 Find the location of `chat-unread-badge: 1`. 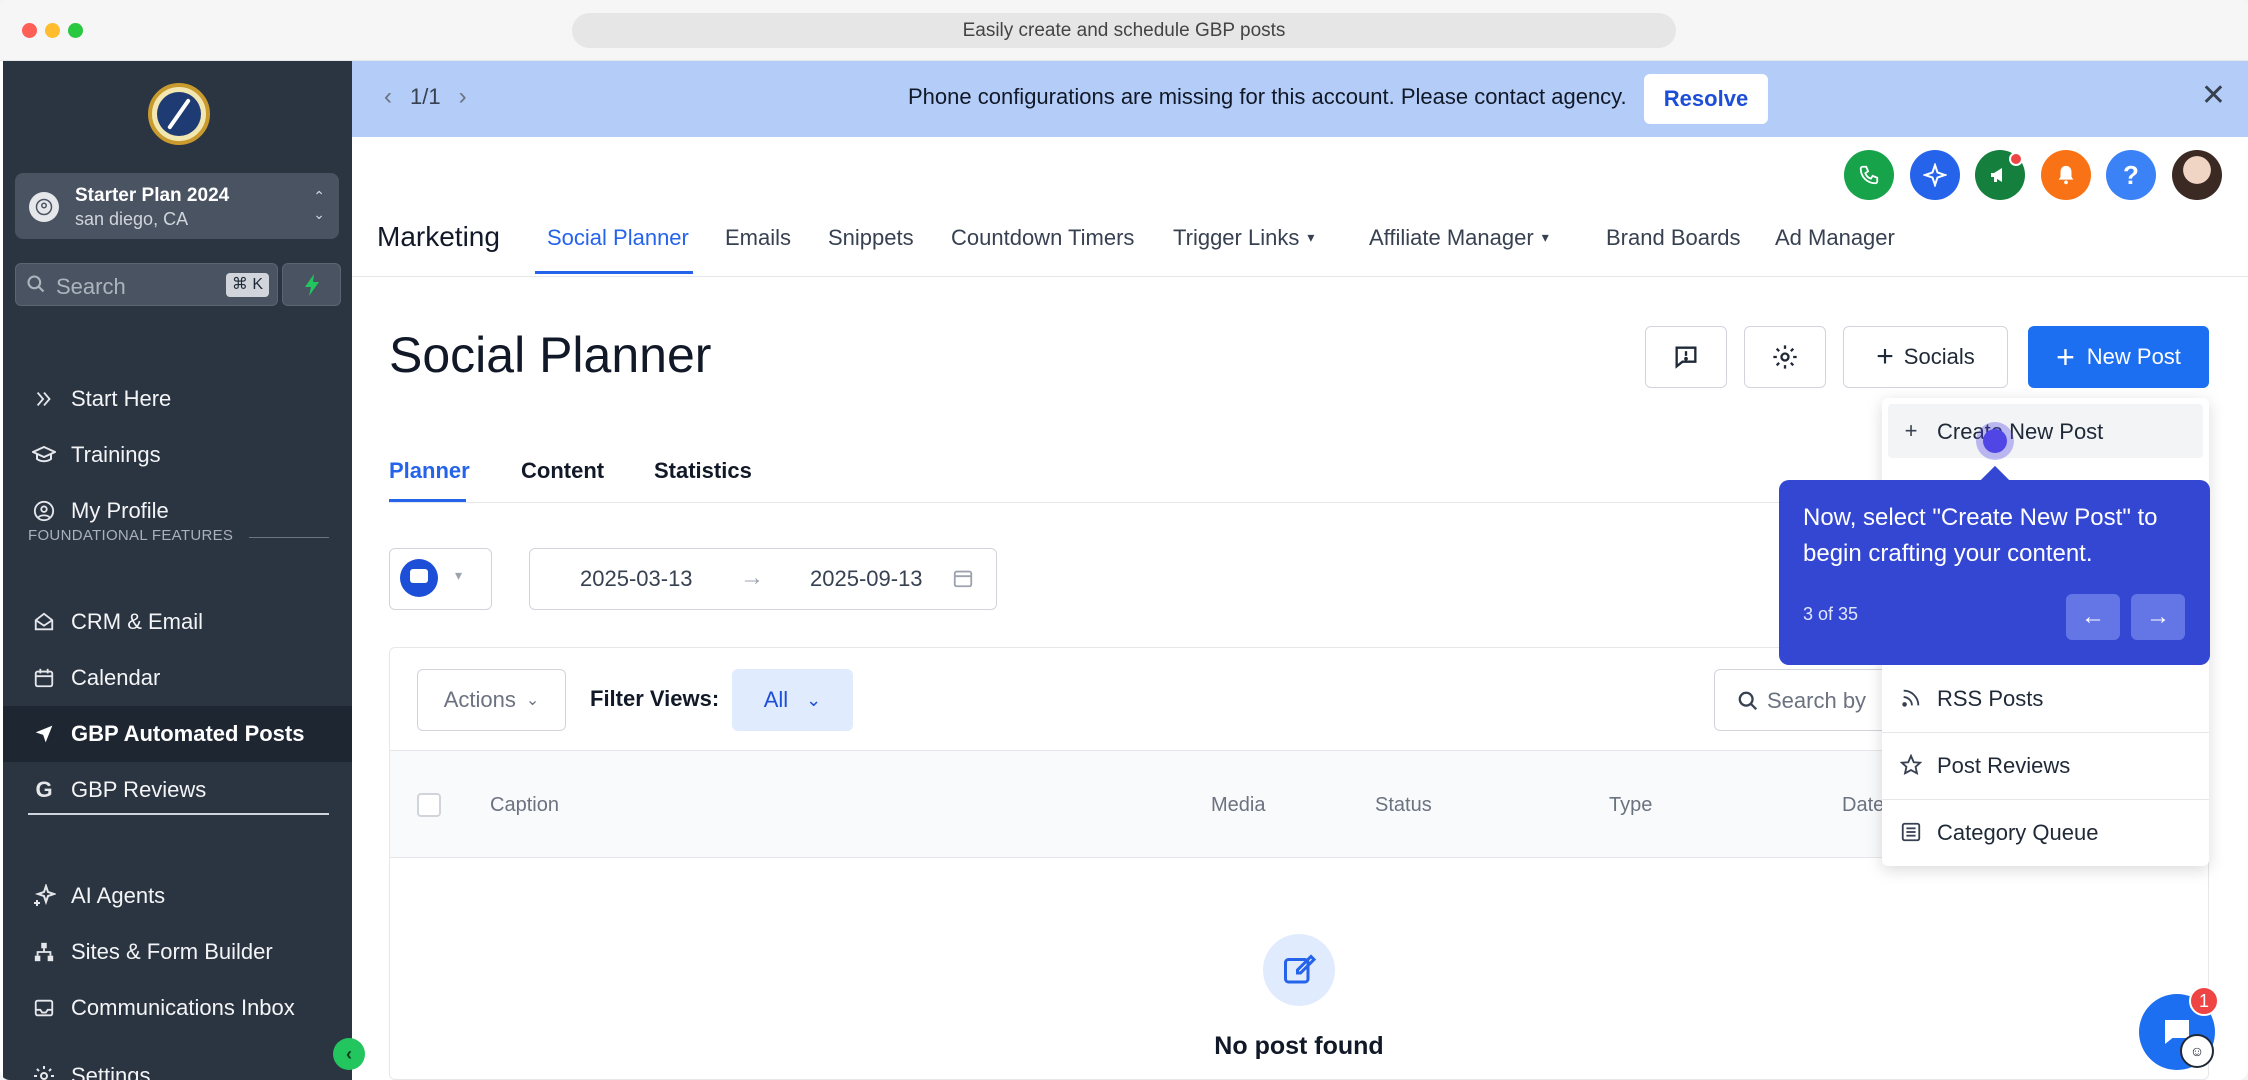

chat-unread-badge: 1 is located at coordinates (2204, 1001).